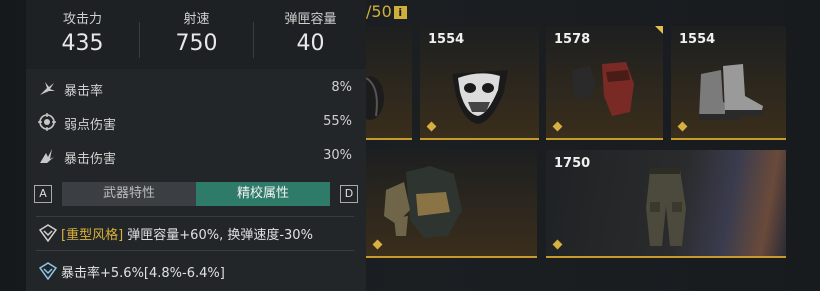  What do you see at coordinates (375, 98) in the screenshot?
I see `helmet-icon` at bounding box center [375, 98].